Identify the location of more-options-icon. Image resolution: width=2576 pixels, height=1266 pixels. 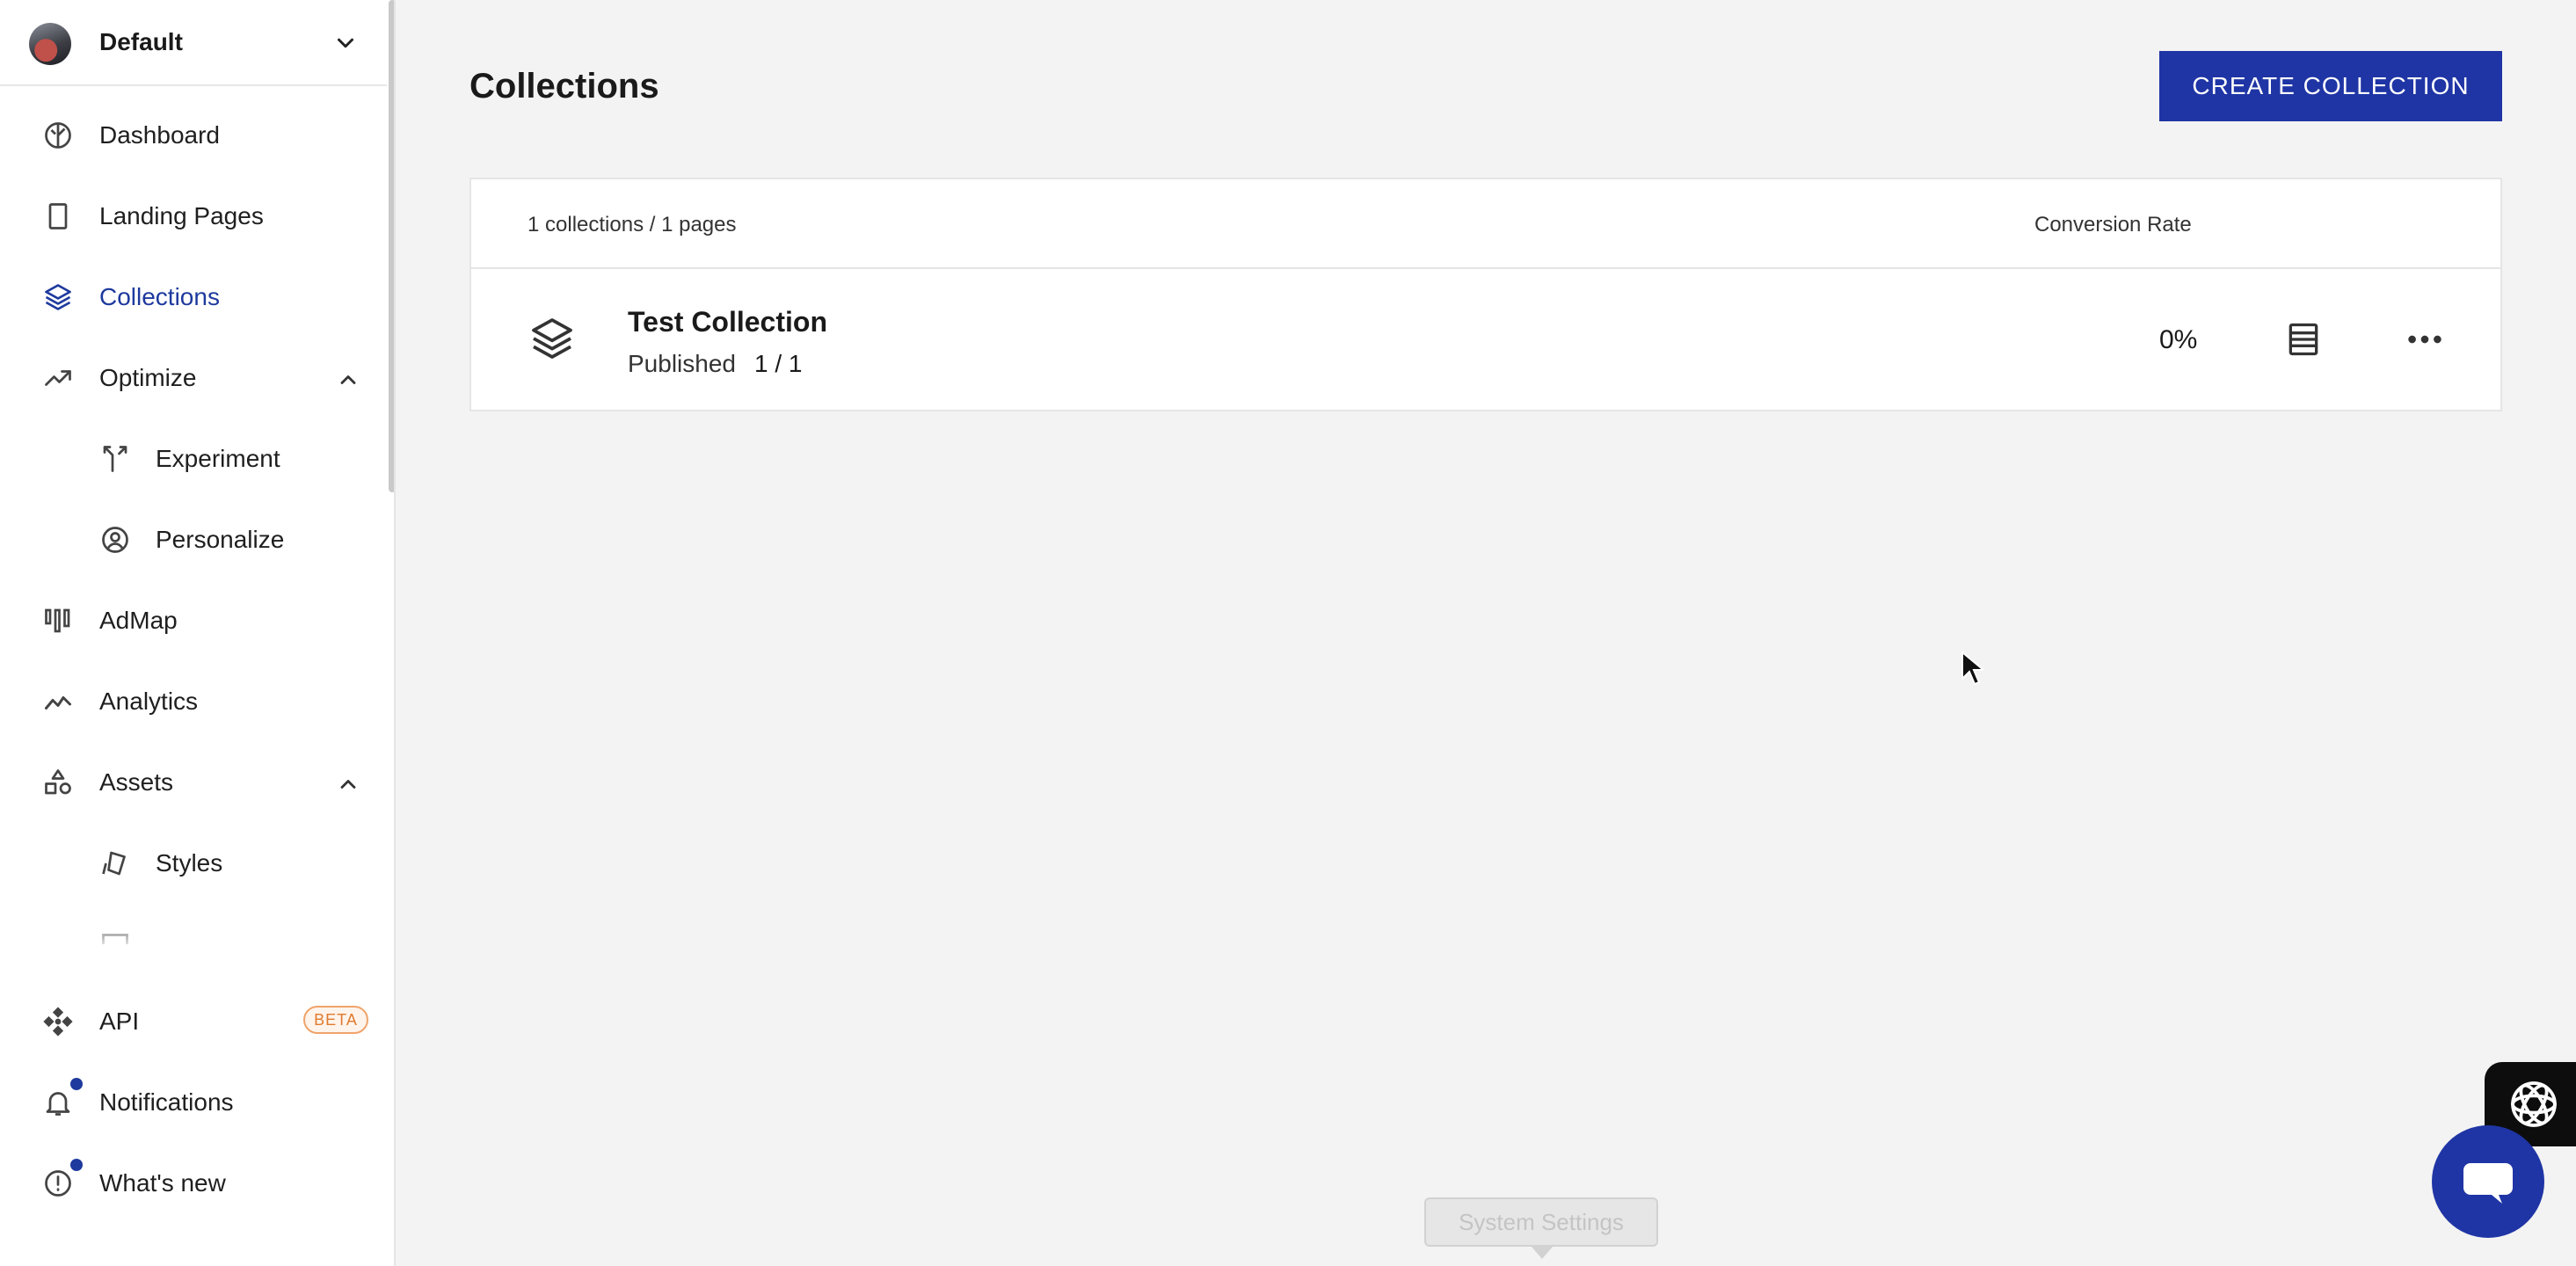
(2424, 339).